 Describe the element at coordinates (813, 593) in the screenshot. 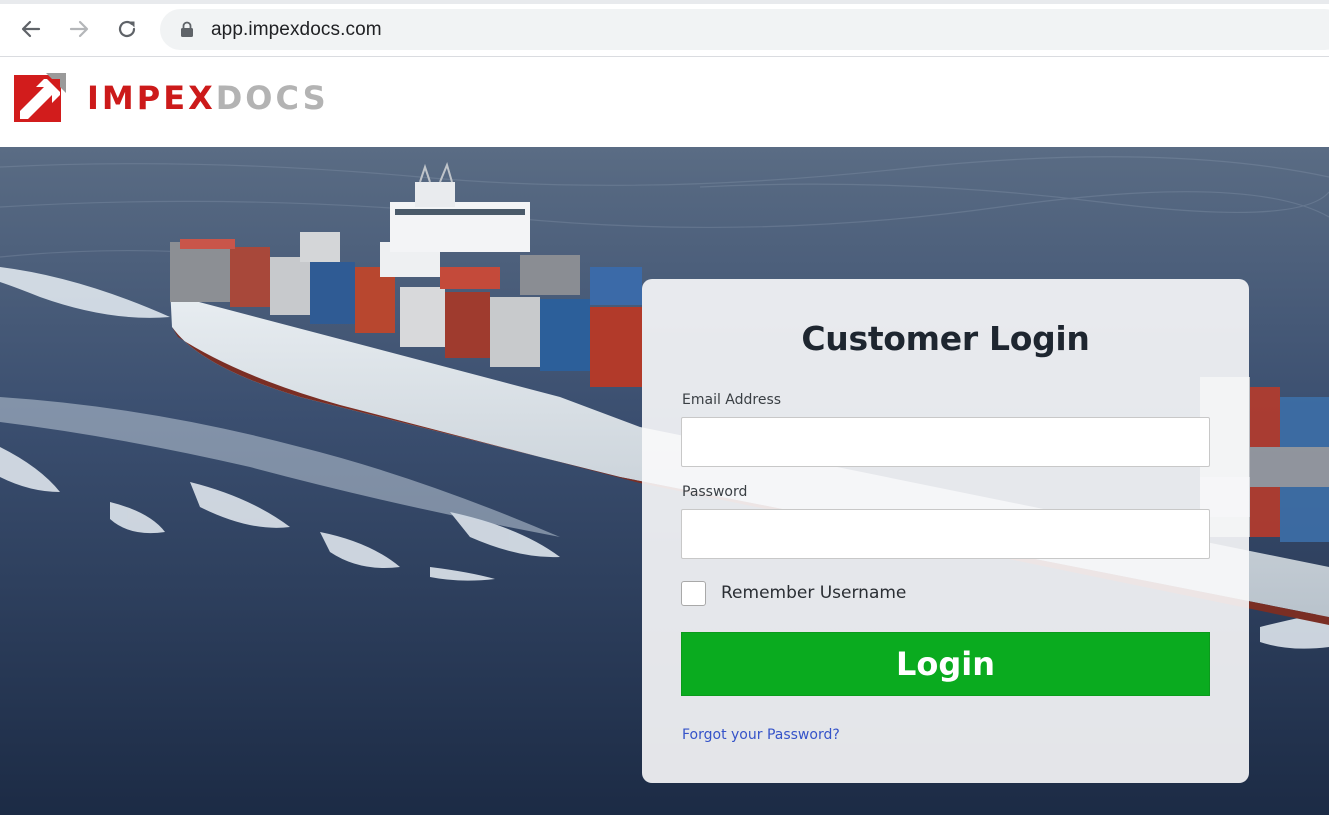

I see `remember-username-label: Remember Username` at that location.